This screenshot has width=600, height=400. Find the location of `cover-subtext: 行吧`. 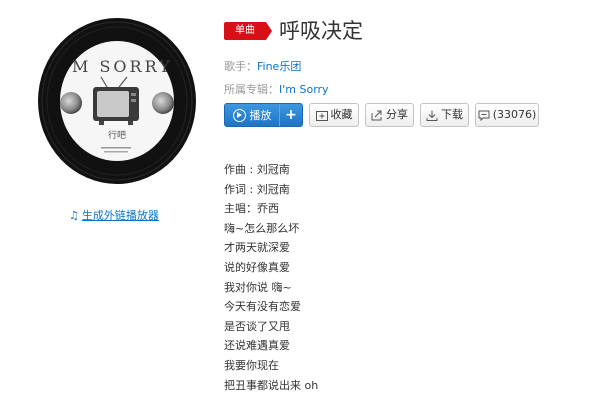

cover-subtext: 行吧 is located at coordinates (116, 136).